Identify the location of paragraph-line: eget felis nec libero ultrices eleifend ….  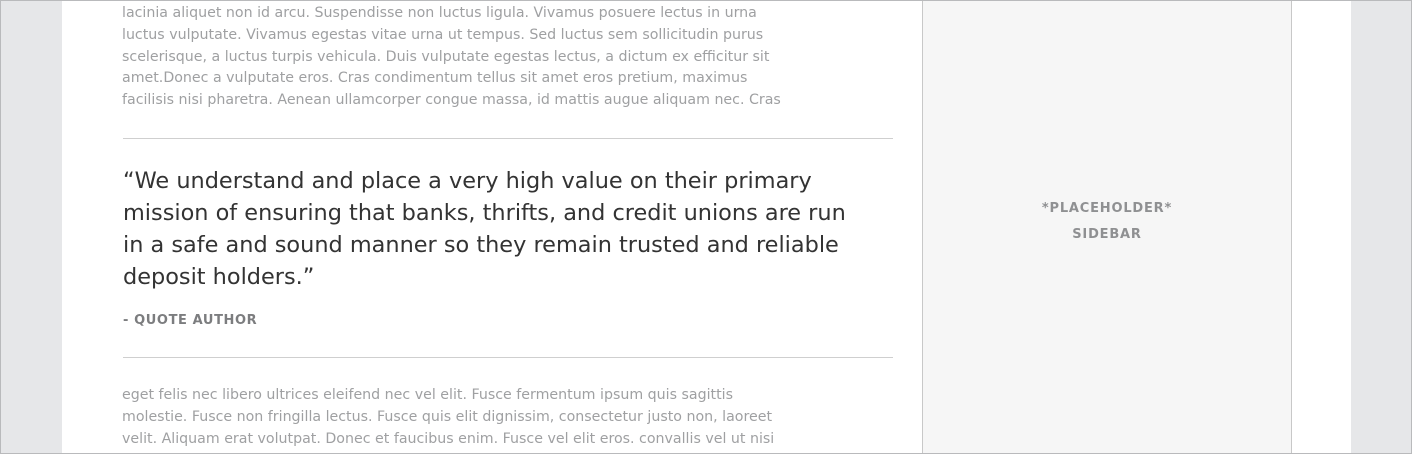
(428, 395).